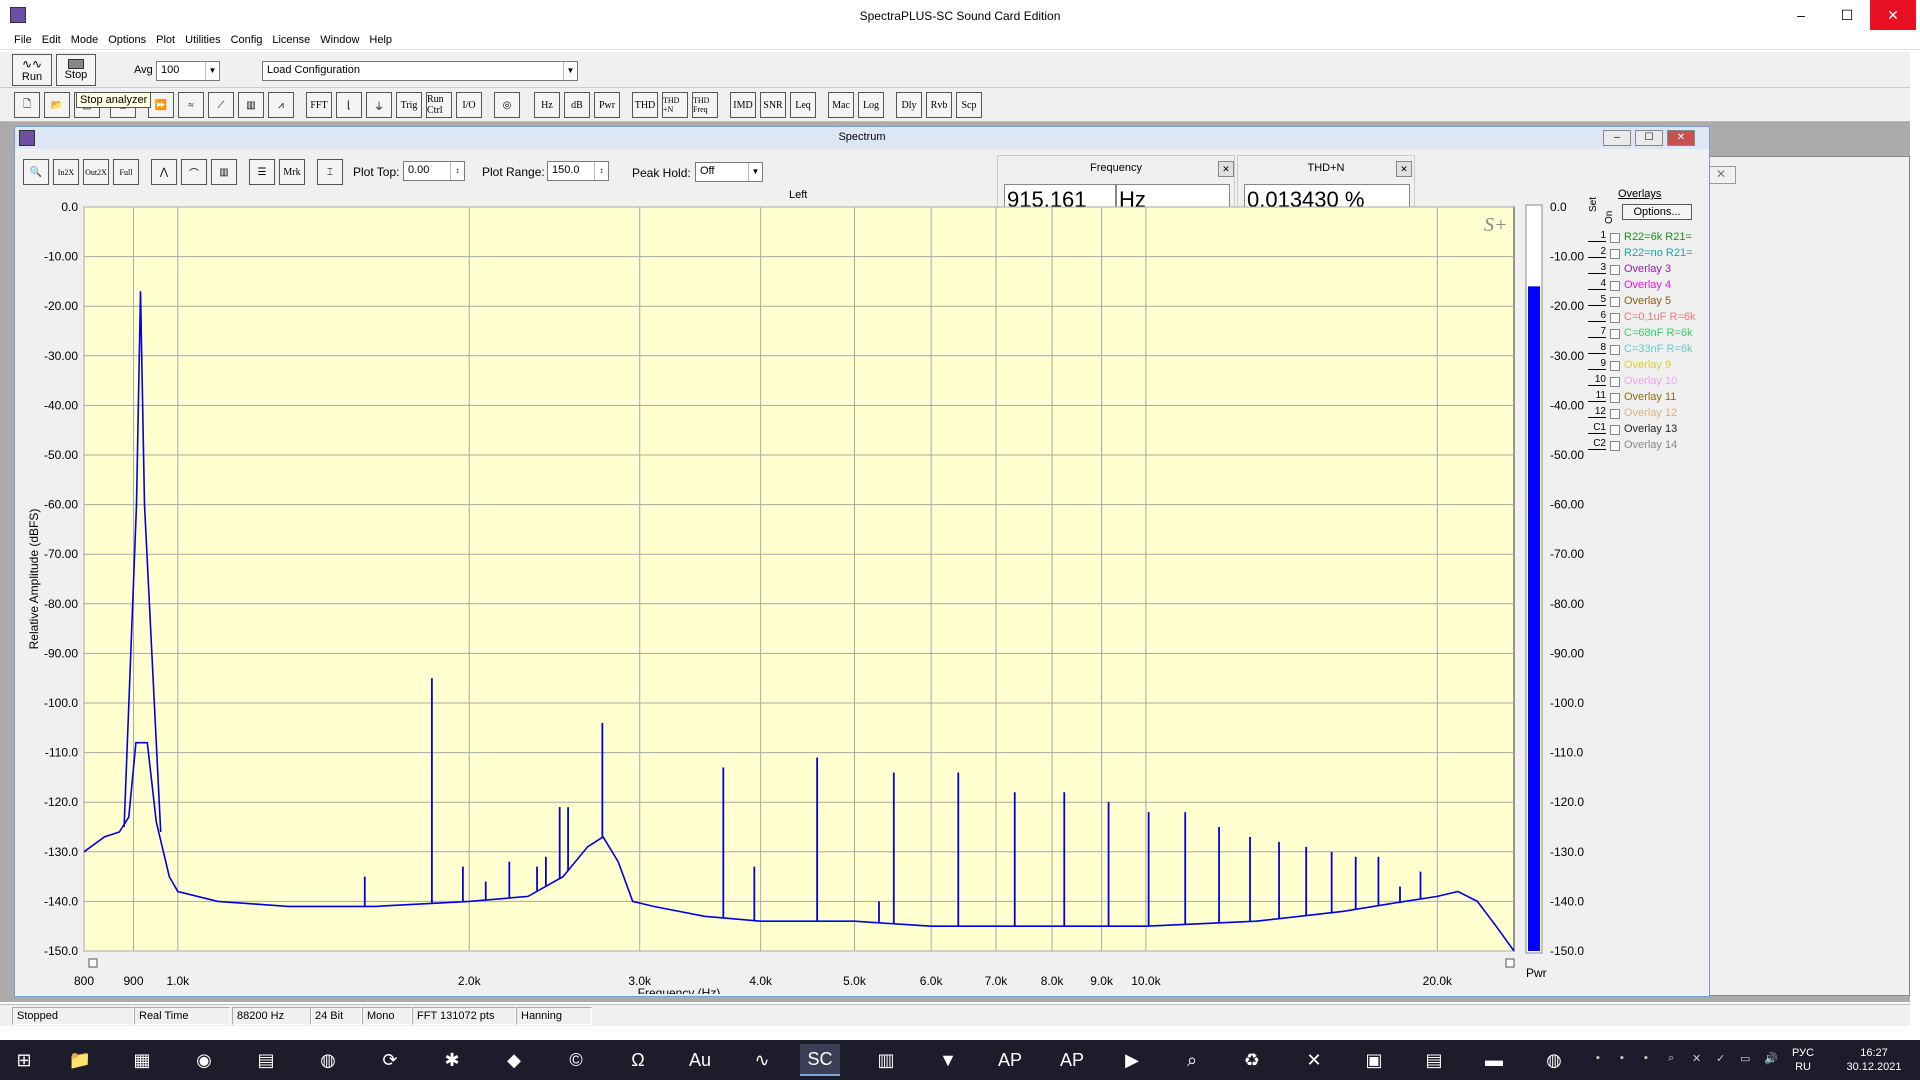 This screenshot has width=1920, height=1080. Describe the element at coordinates (1434, 1060) in the screenshot. I see `pdf-icon: ▤` at that location.